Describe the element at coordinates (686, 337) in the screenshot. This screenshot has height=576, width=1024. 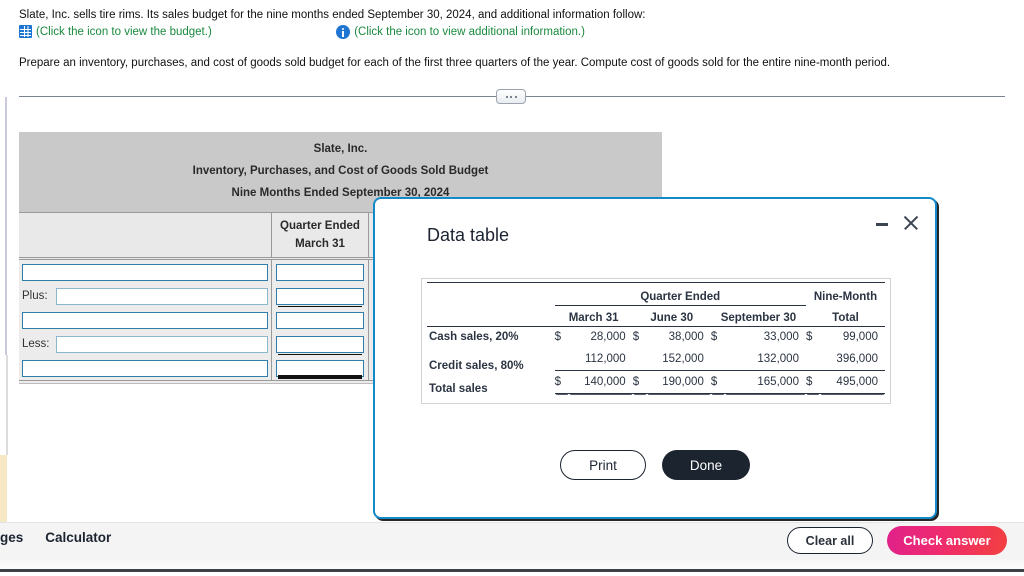
I see `cell-value-june-30: 38,000` at that location.